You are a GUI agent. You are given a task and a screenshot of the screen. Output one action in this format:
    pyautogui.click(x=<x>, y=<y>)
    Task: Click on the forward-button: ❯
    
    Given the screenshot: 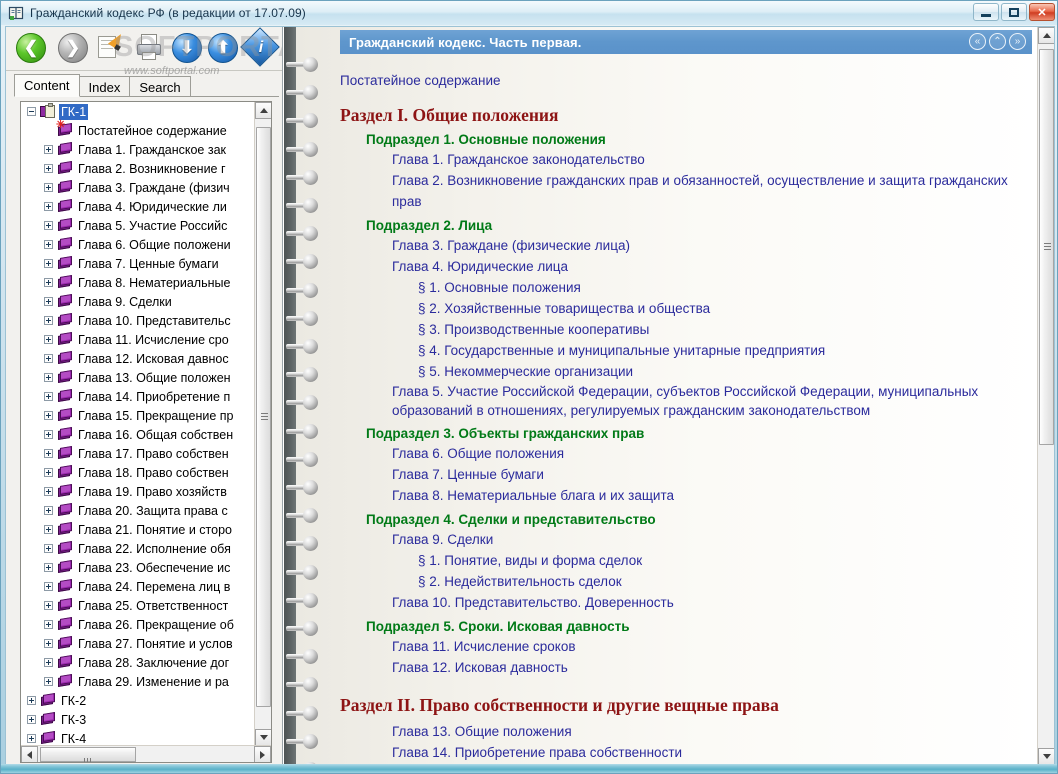 What is the action you would take?
    pyautogui.click(x=74, y=49)
    